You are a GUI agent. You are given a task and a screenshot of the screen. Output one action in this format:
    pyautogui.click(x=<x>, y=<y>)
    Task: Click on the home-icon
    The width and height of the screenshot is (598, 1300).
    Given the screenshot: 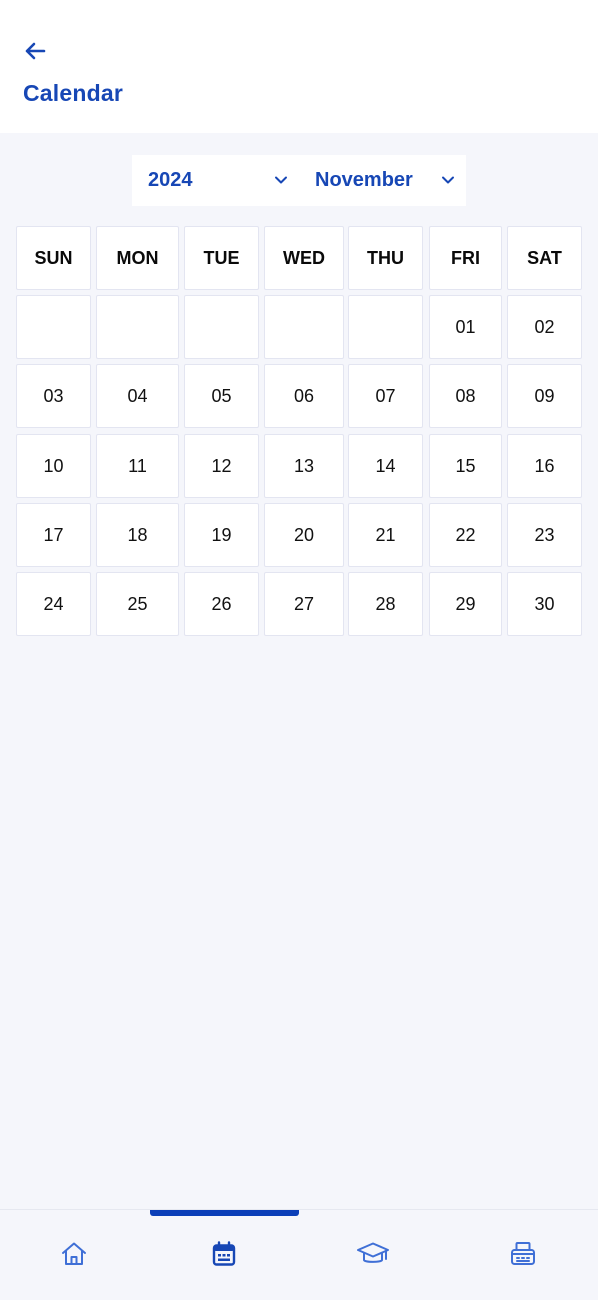 What is the action you would take?
    pyautogui.click(x=74, y=1253)
    